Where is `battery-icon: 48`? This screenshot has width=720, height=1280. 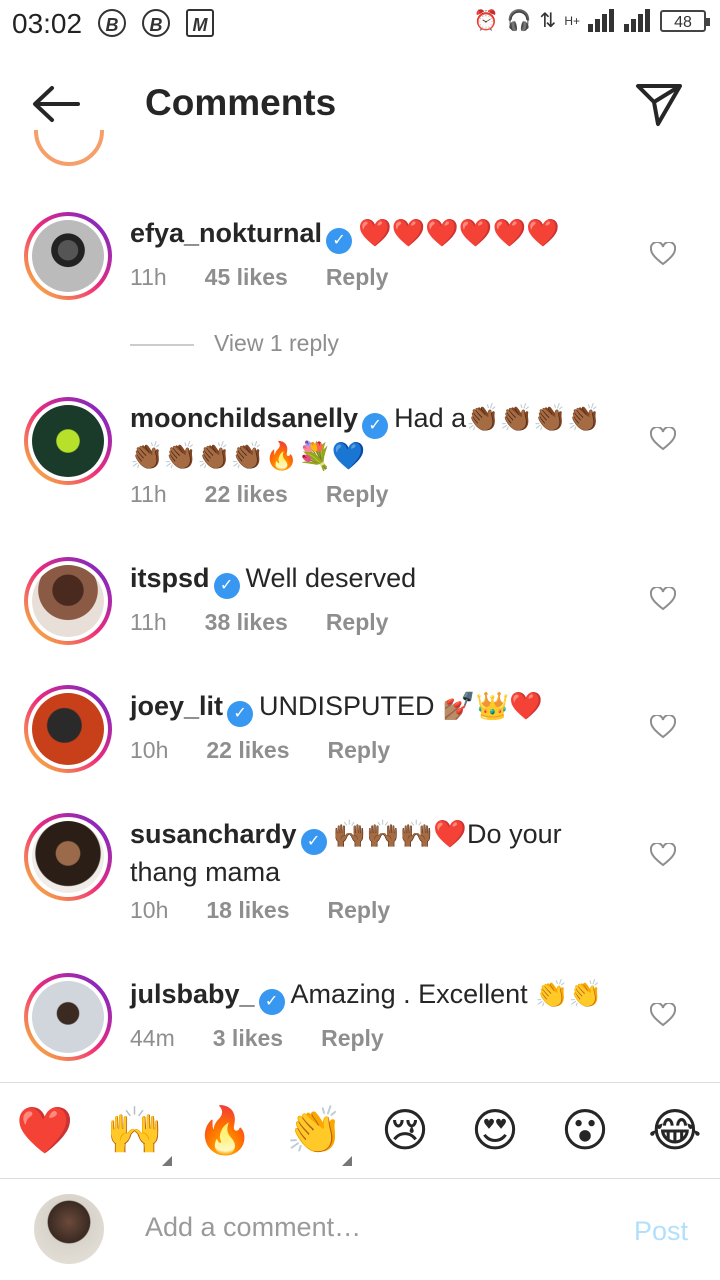
battery-icon: 48 is located at coordinates (685, 20).